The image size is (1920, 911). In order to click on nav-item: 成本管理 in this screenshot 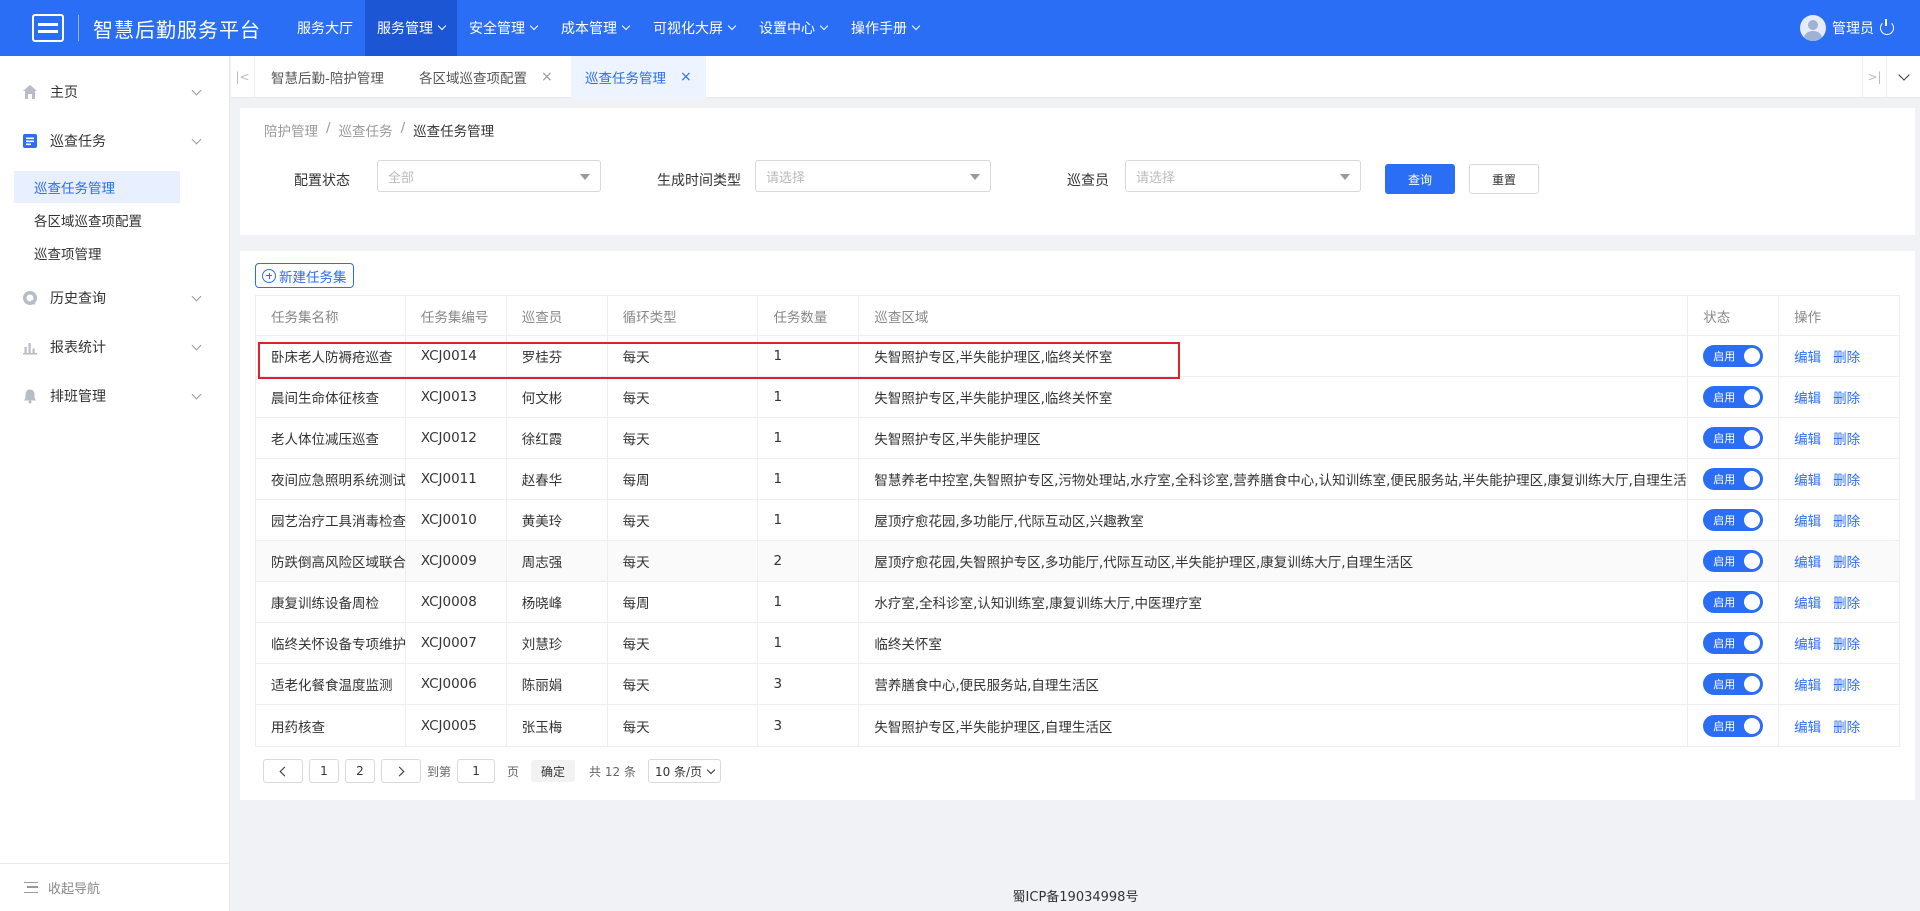, I will do `click(595, 28)`.